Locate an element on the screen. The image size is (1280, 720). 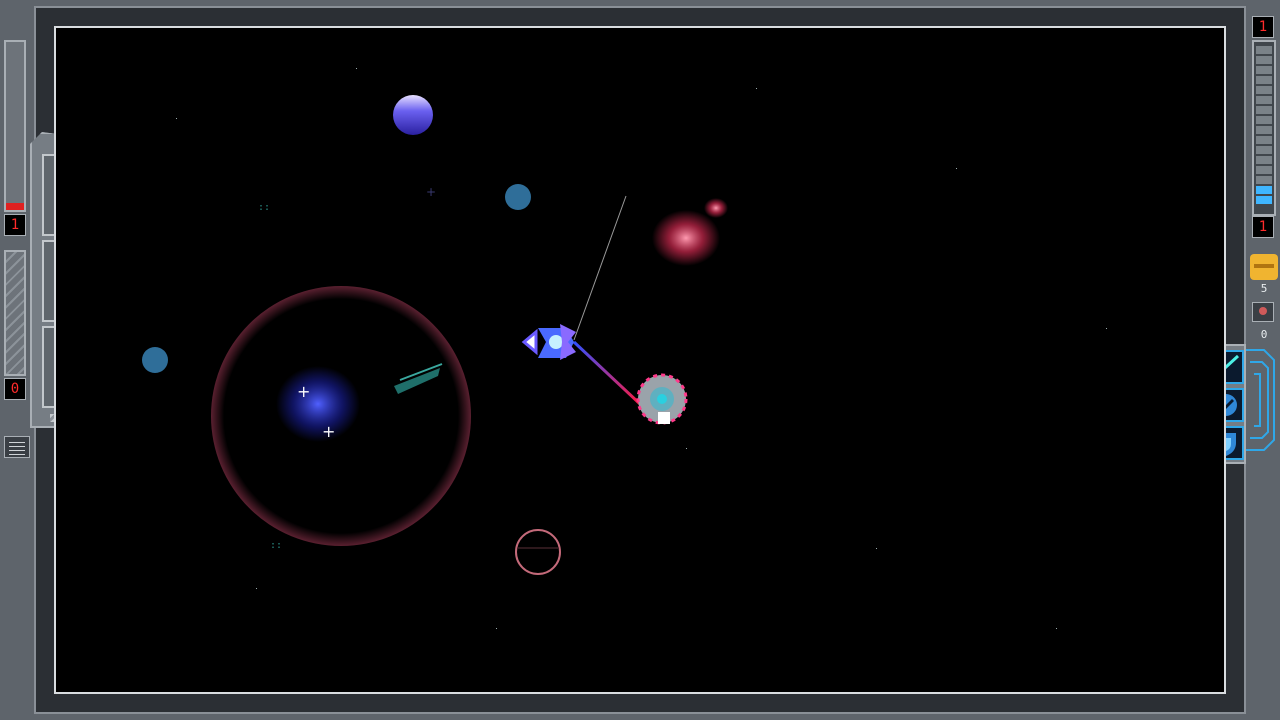
energy-bottom-value: 1 is located at coordinates (1263, 227).